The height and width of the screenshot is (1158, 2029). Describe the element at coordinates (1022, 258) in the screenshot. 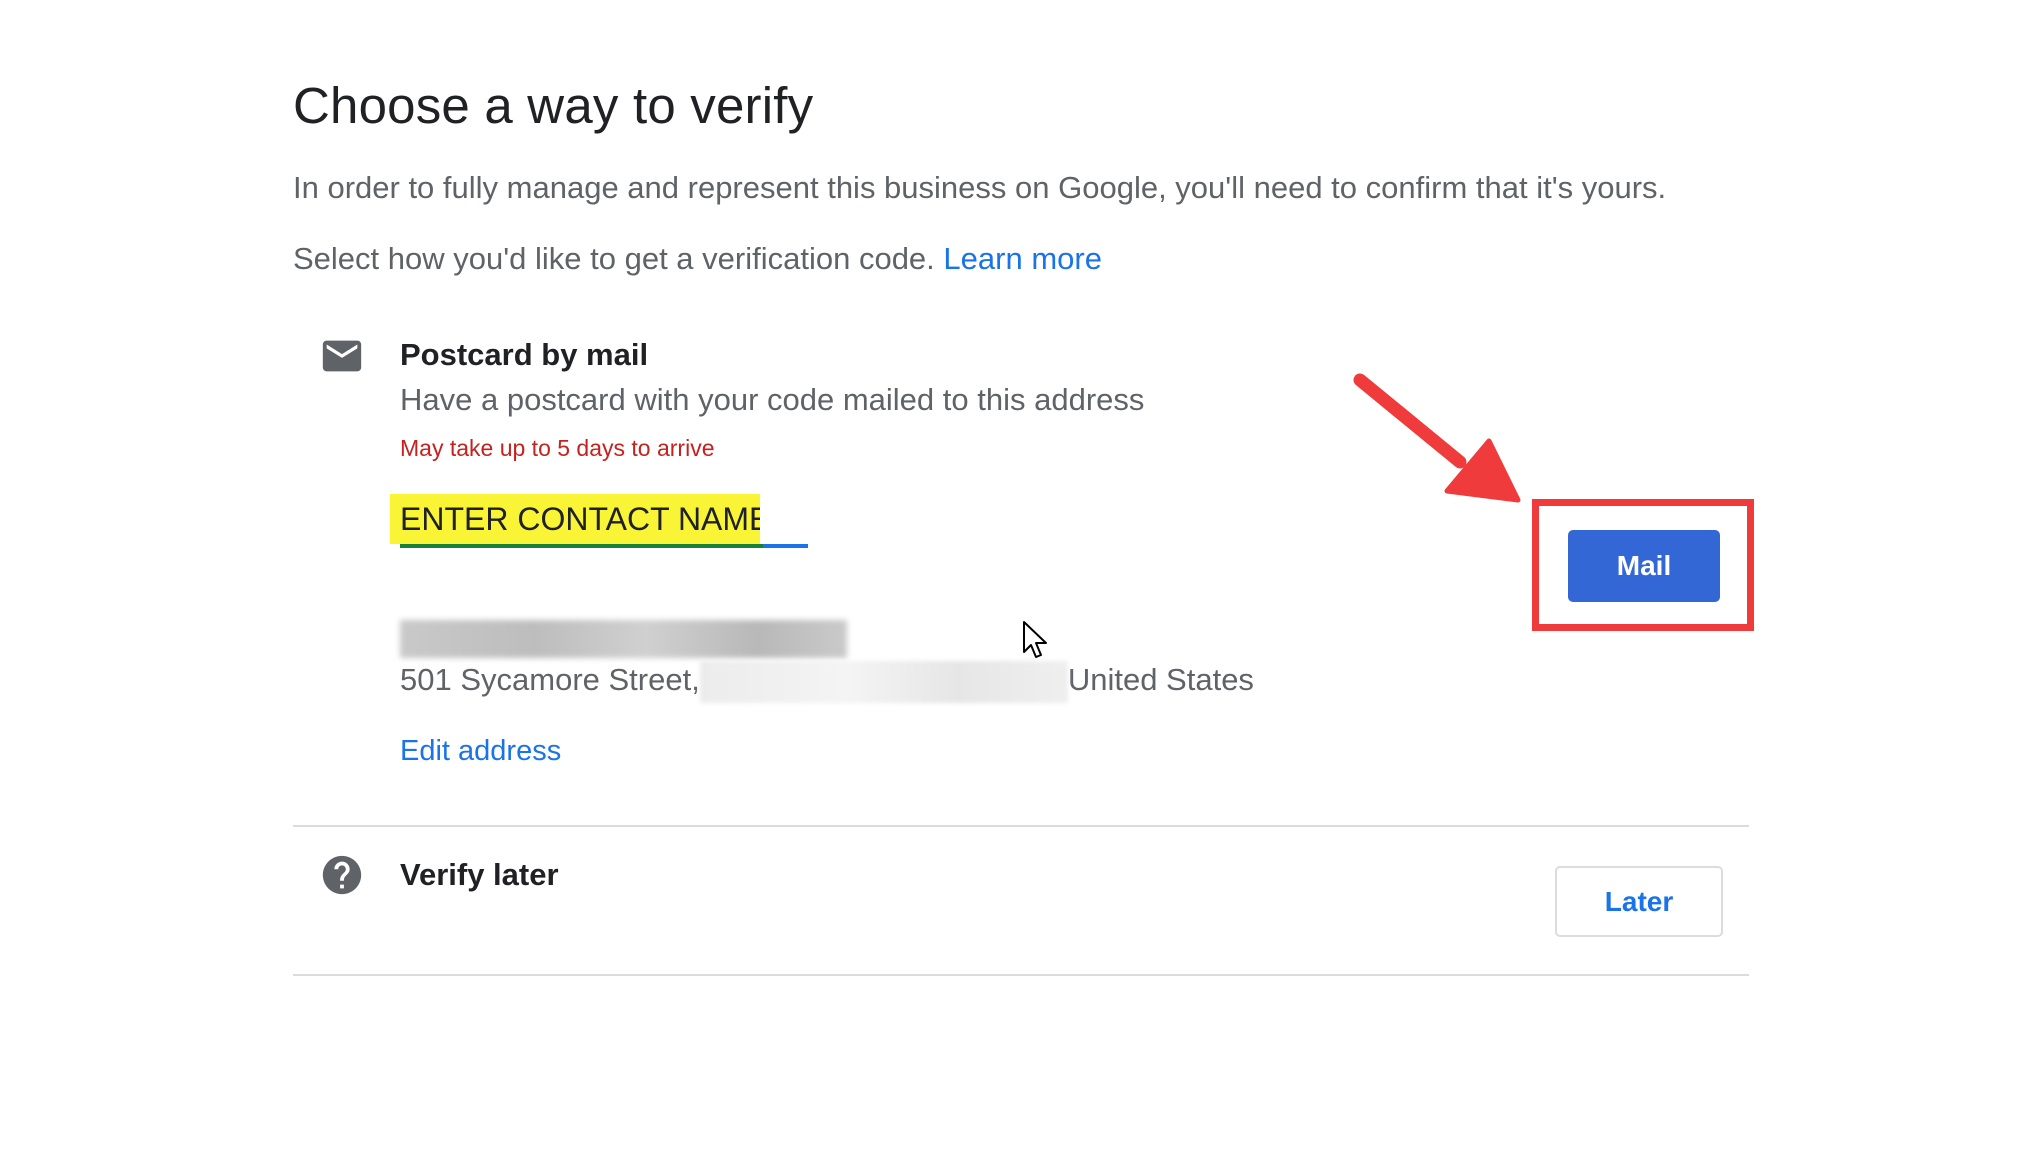

I see `learn-more-link: Learn more` at that location.